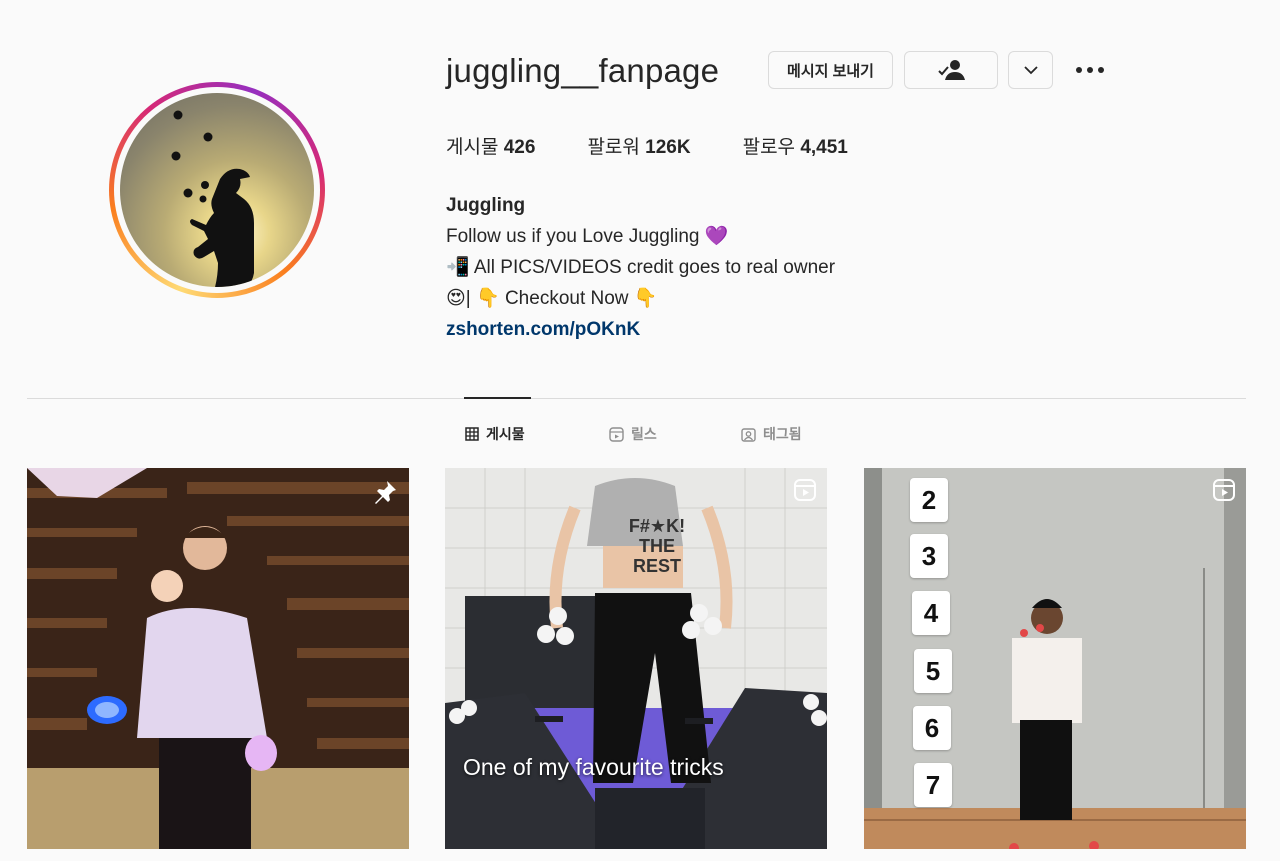  What do you see at coordinates (657, 526) in the screenshot?
I see `shirt-text-line: F#★K!` at bounding box center [657, 526].